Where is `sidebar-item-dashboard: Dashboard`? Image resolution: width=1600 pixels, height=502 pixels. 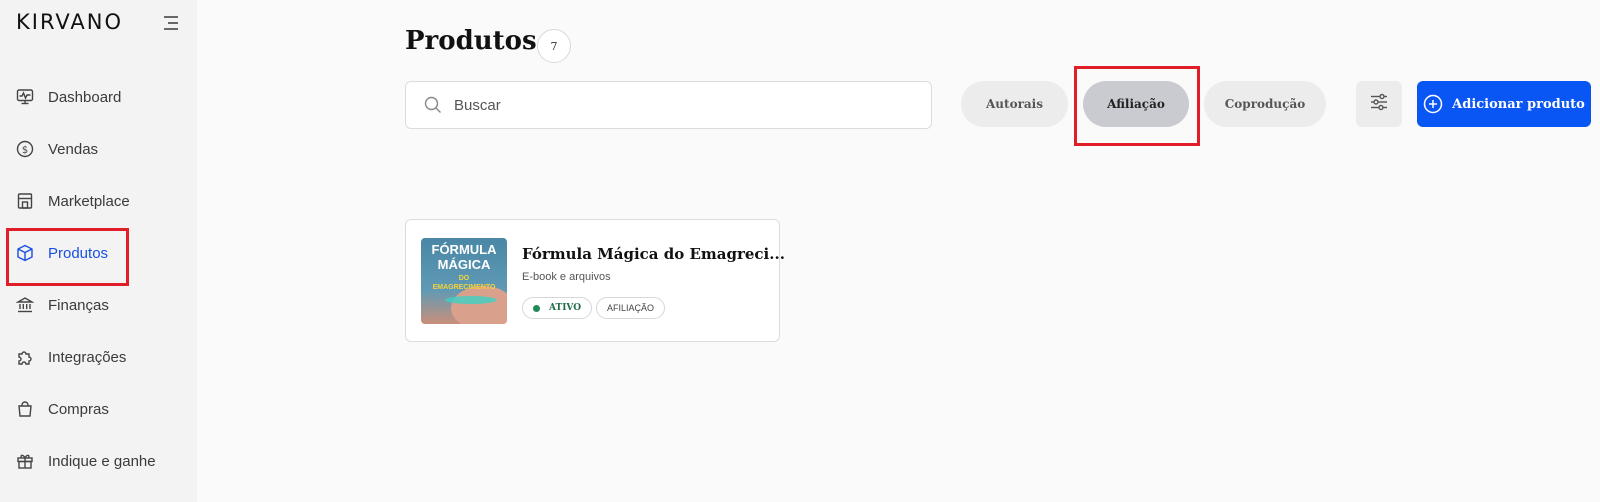 sidebar-item-dashboard: Dashboard is located at coordinates (96, 97).